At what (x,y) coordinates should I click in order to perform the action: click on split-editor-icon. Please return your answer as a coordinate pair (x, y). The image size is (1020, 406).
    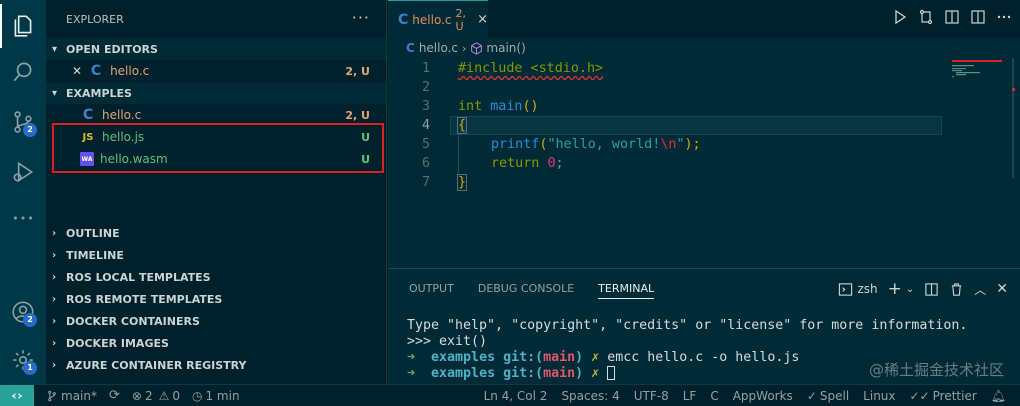
    Looking at the image, I should click on (978, 17).